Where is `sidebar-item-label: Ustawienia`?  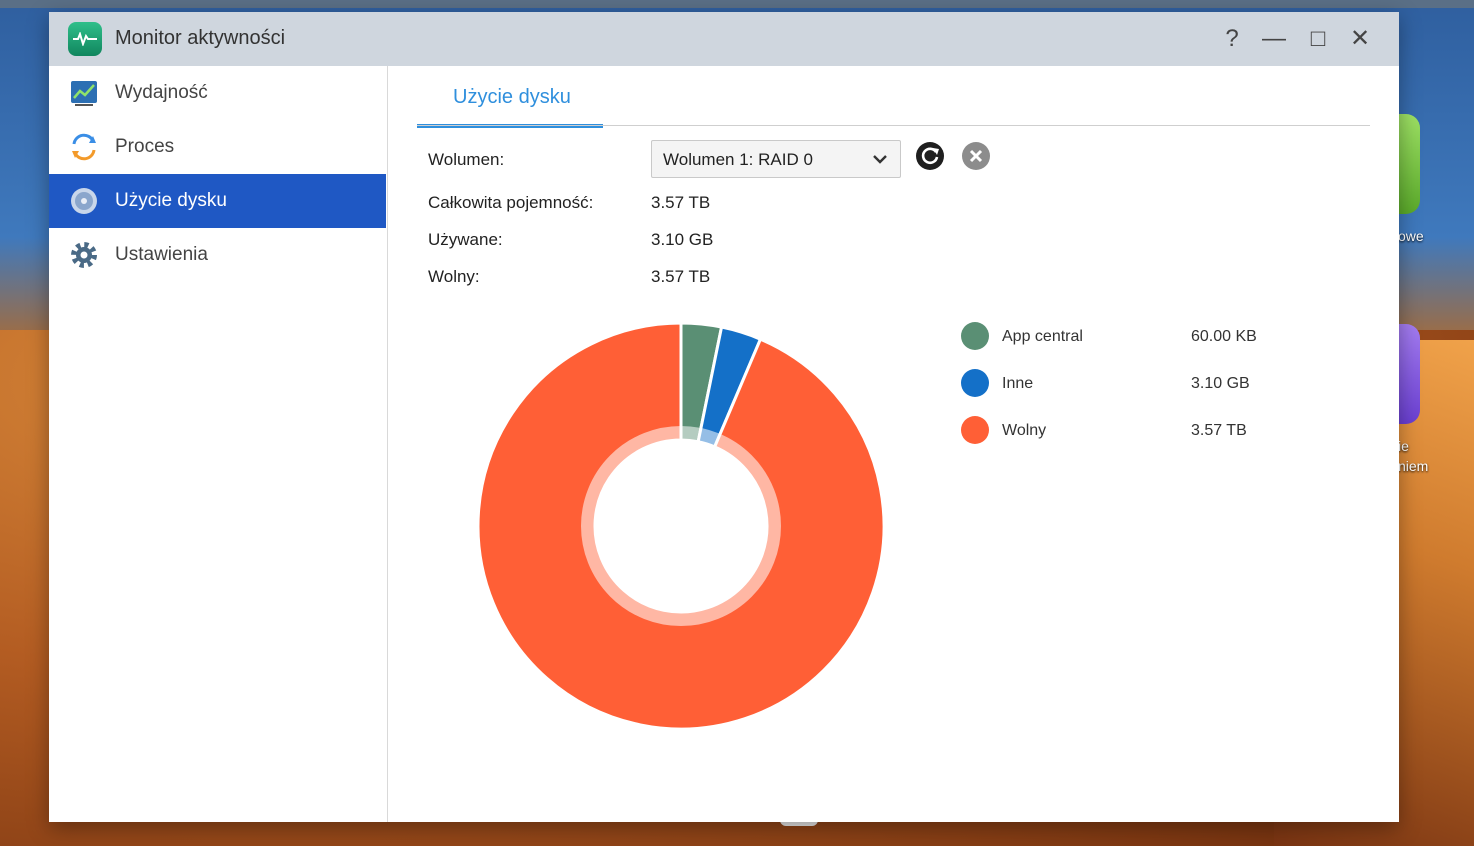 sidebar-item-label: Ustawienia is located at coordinates (161, 254).